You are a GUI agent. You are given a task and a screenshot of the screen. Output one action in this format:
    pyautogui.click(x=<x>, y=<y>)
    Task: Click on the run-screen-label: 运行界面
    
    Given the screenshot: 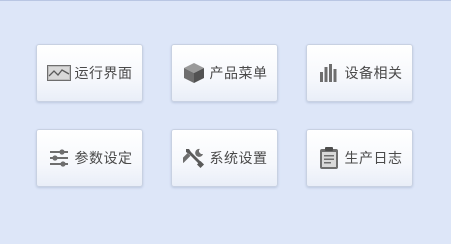 What is the action you would take?
    pyautogui.click(x=103, y=74)
    